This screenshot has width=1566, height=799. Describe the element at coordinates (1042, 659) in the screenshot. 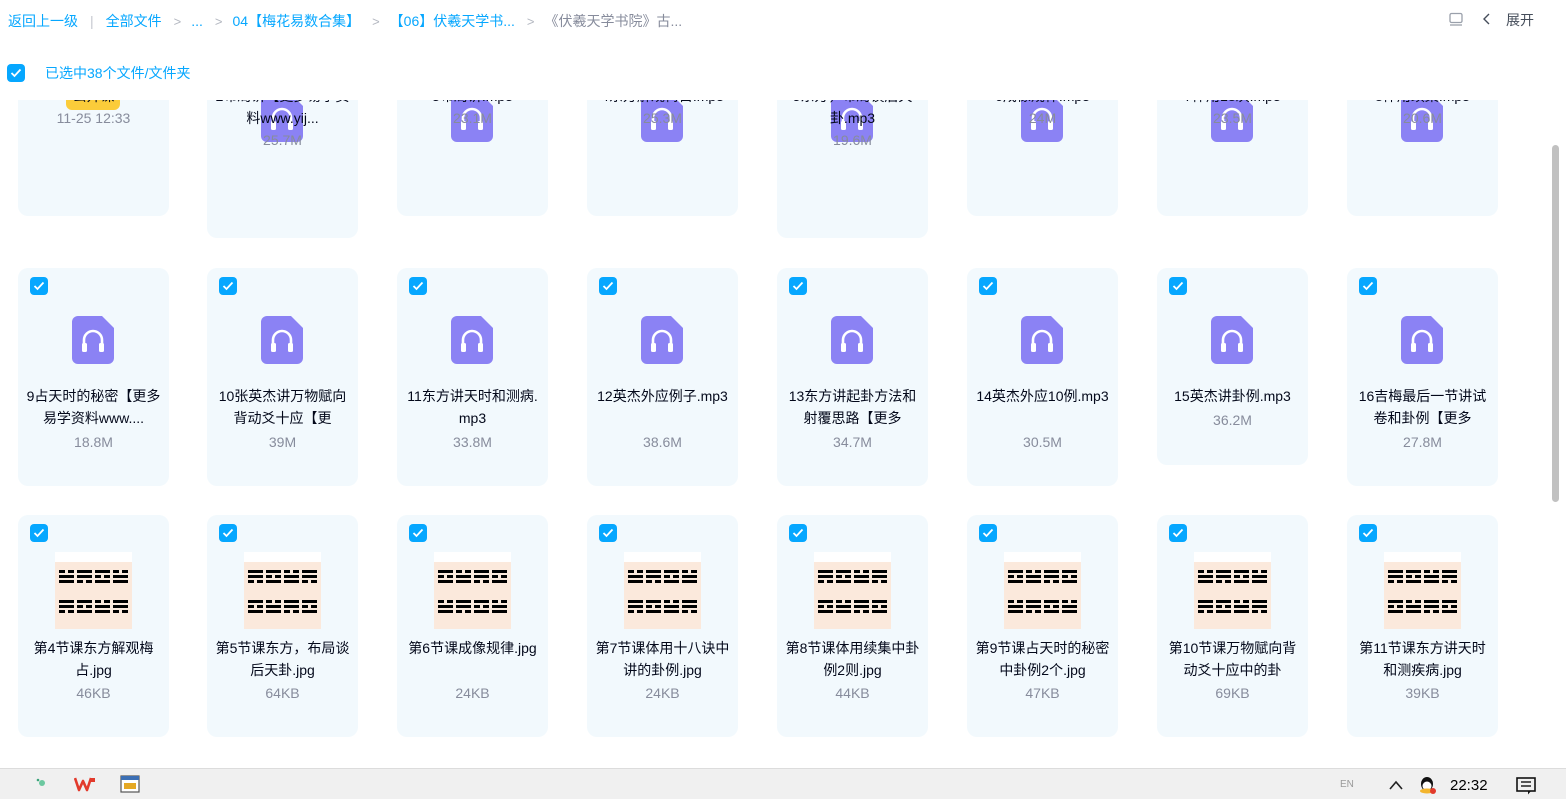

I see `file-name: 第9节课占天时的秘密中卦例2个.jpg` at that location.